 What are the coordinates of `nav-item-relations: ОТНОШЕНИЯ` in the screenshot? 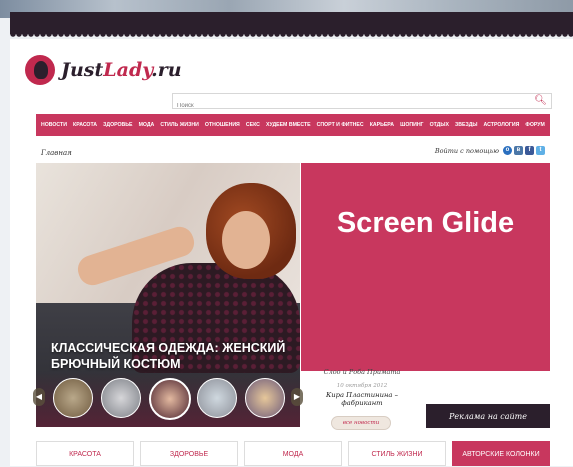 It's located at (222, 125).